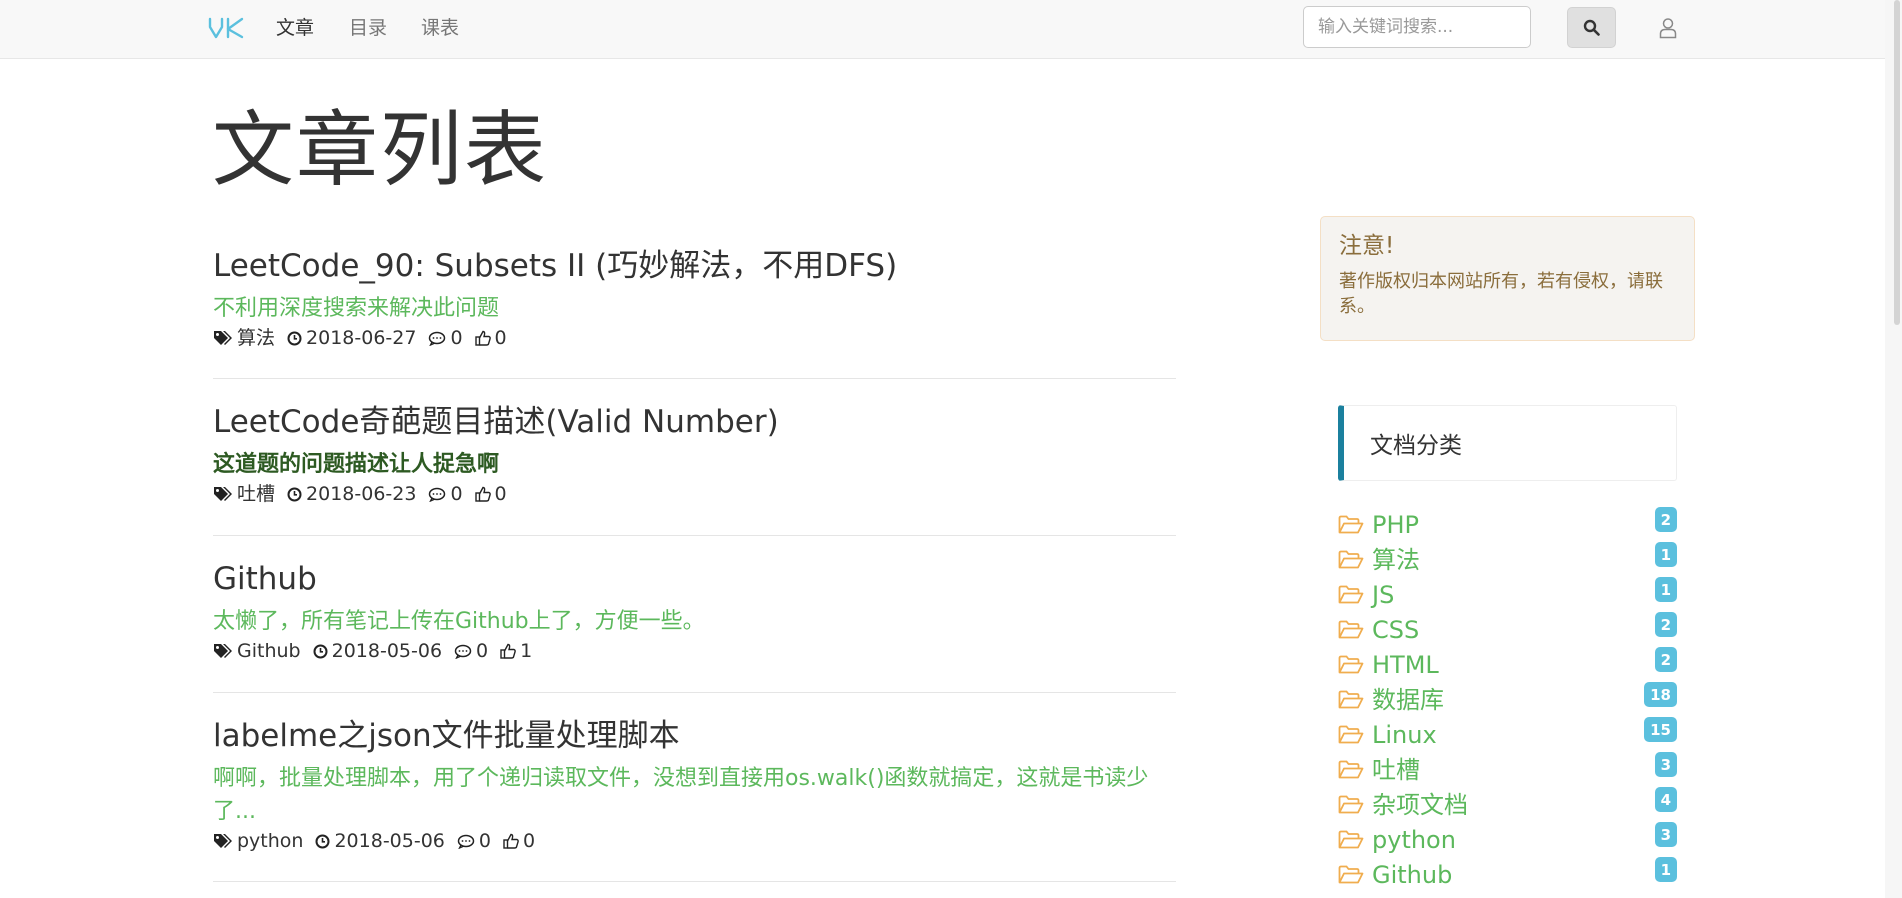 This screenshot has width=1902, height=898. I want to click on article-tag: Github, so click(269, 651).